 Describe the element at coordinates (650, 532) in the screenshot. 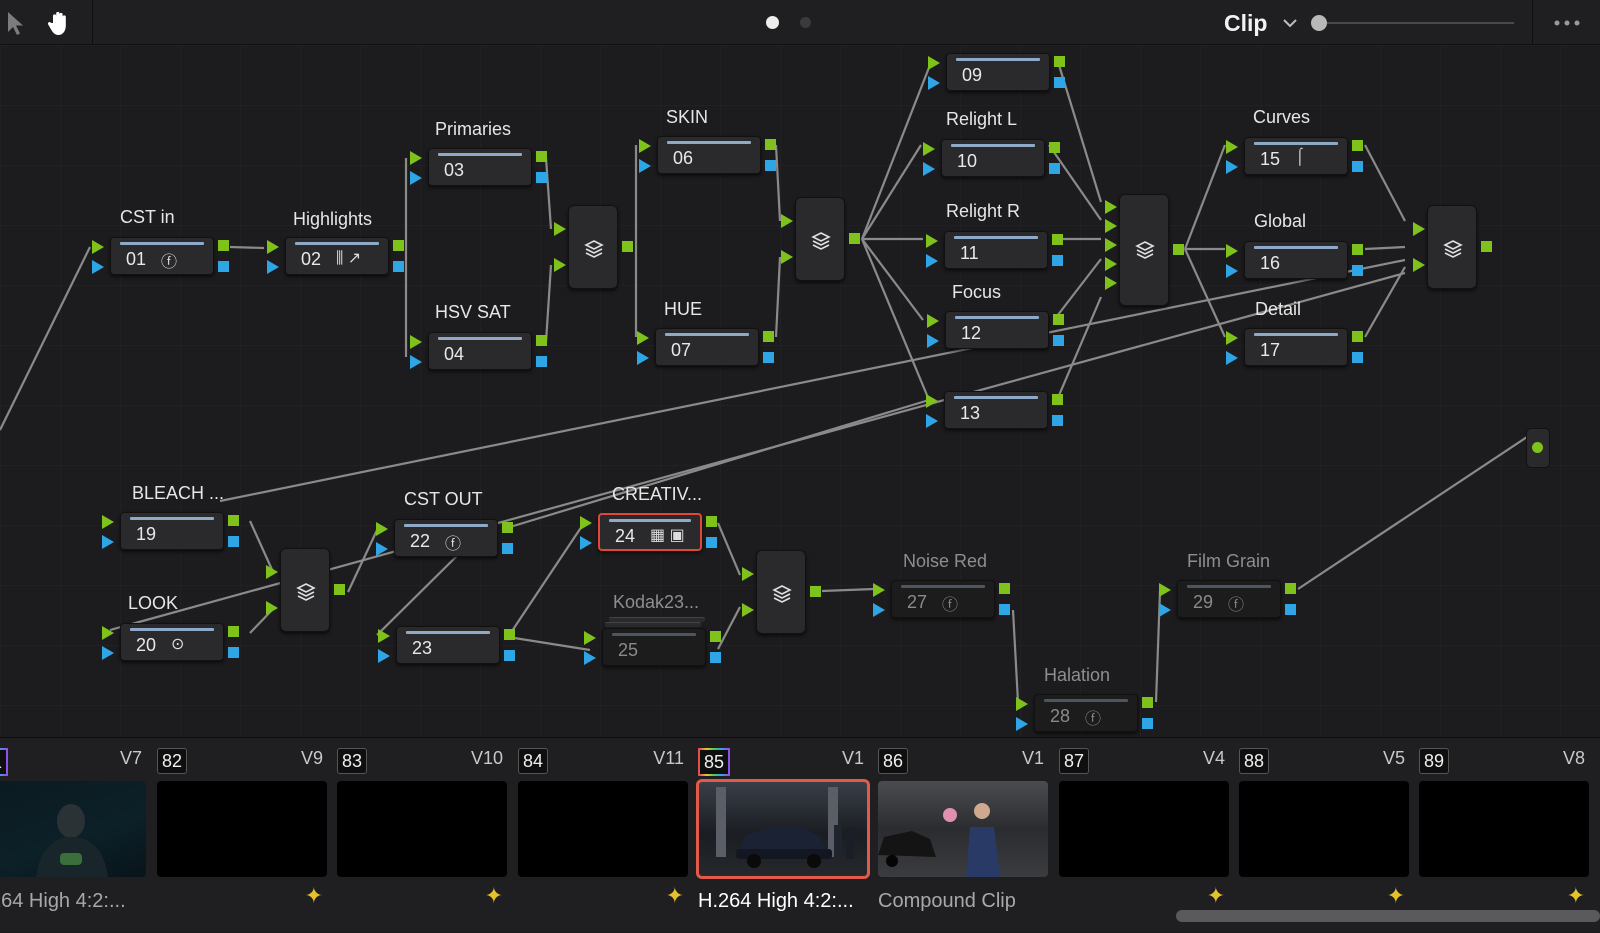

I see `node-24: 24 ▦ ▣` at that location.